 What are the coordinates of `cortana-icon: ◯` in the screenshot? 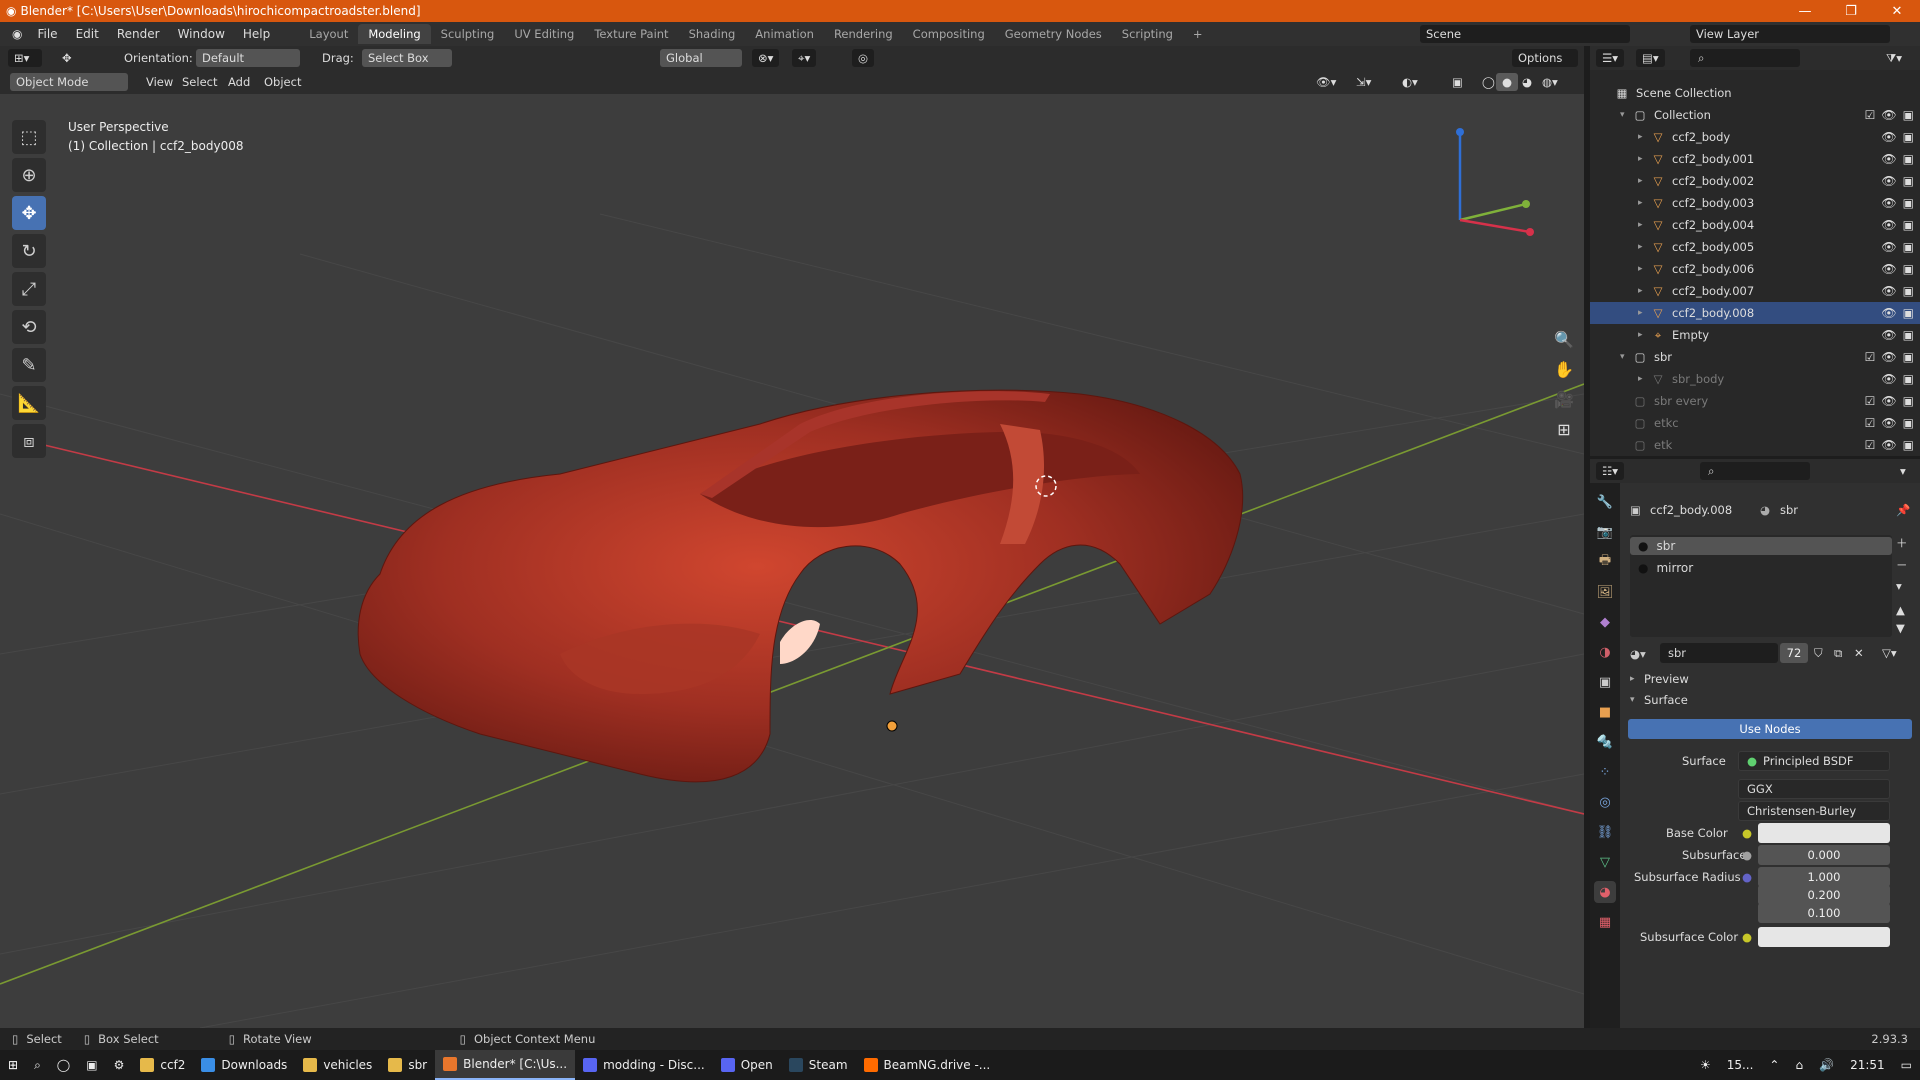 It's located at (63, 1065).